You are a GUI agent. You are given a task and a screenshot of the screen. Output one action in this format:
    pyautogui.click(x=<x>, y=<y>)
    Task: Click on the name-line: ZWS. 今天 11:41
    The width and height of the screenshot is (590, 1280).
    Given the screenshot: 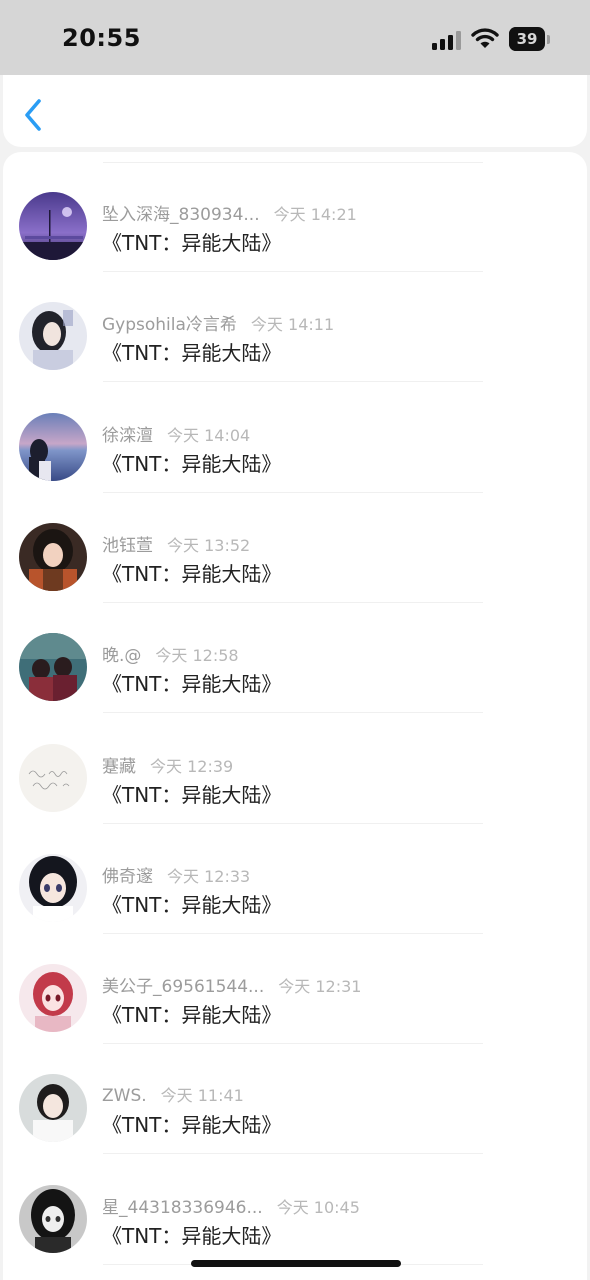 What is the action you would take?
    pyautogui.click(x=173, y=1094)
    